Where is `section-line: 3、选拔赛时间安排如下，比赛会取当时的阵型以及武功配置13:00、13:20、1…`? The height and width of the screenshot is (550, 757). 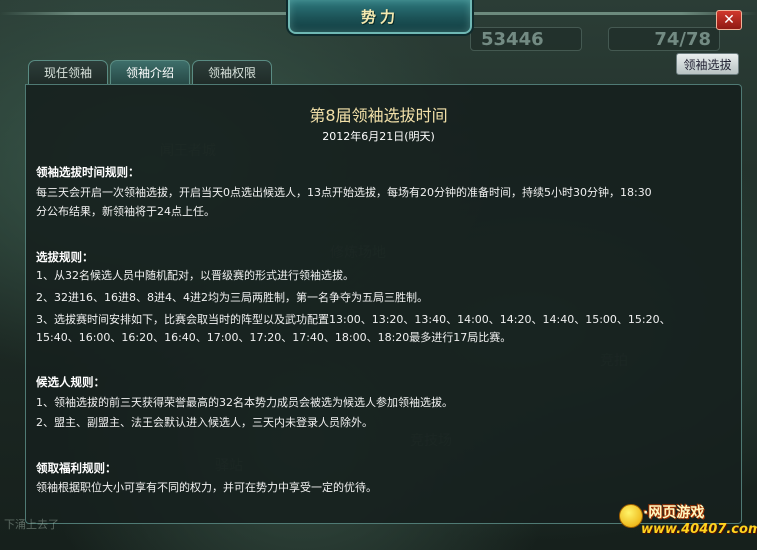 section-line: 3、选拔赛时间安排如下，比赛会取当时的阵型以及武功配置13:00、13:20、1… is located at coordinates (353, 319).